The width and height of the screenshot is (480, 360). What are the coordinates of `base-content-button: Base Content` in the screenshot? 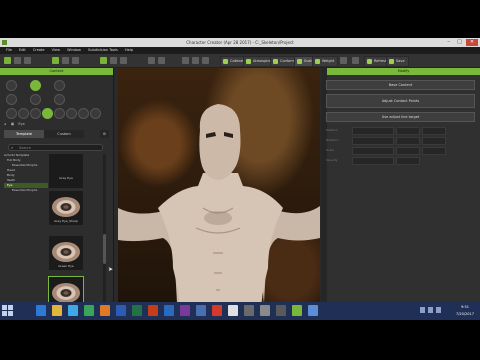 It's located at (400, 85).